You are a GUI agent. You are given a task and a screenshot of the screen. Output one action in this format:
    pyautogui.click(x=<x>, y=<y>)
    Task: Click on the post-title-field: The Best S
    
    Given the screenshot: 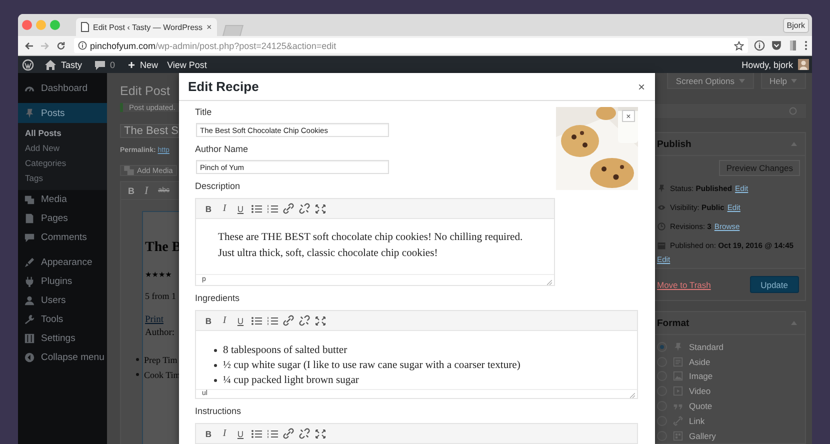 What is the action you would take?
    pyautogui.click(x=149, y=131)
    